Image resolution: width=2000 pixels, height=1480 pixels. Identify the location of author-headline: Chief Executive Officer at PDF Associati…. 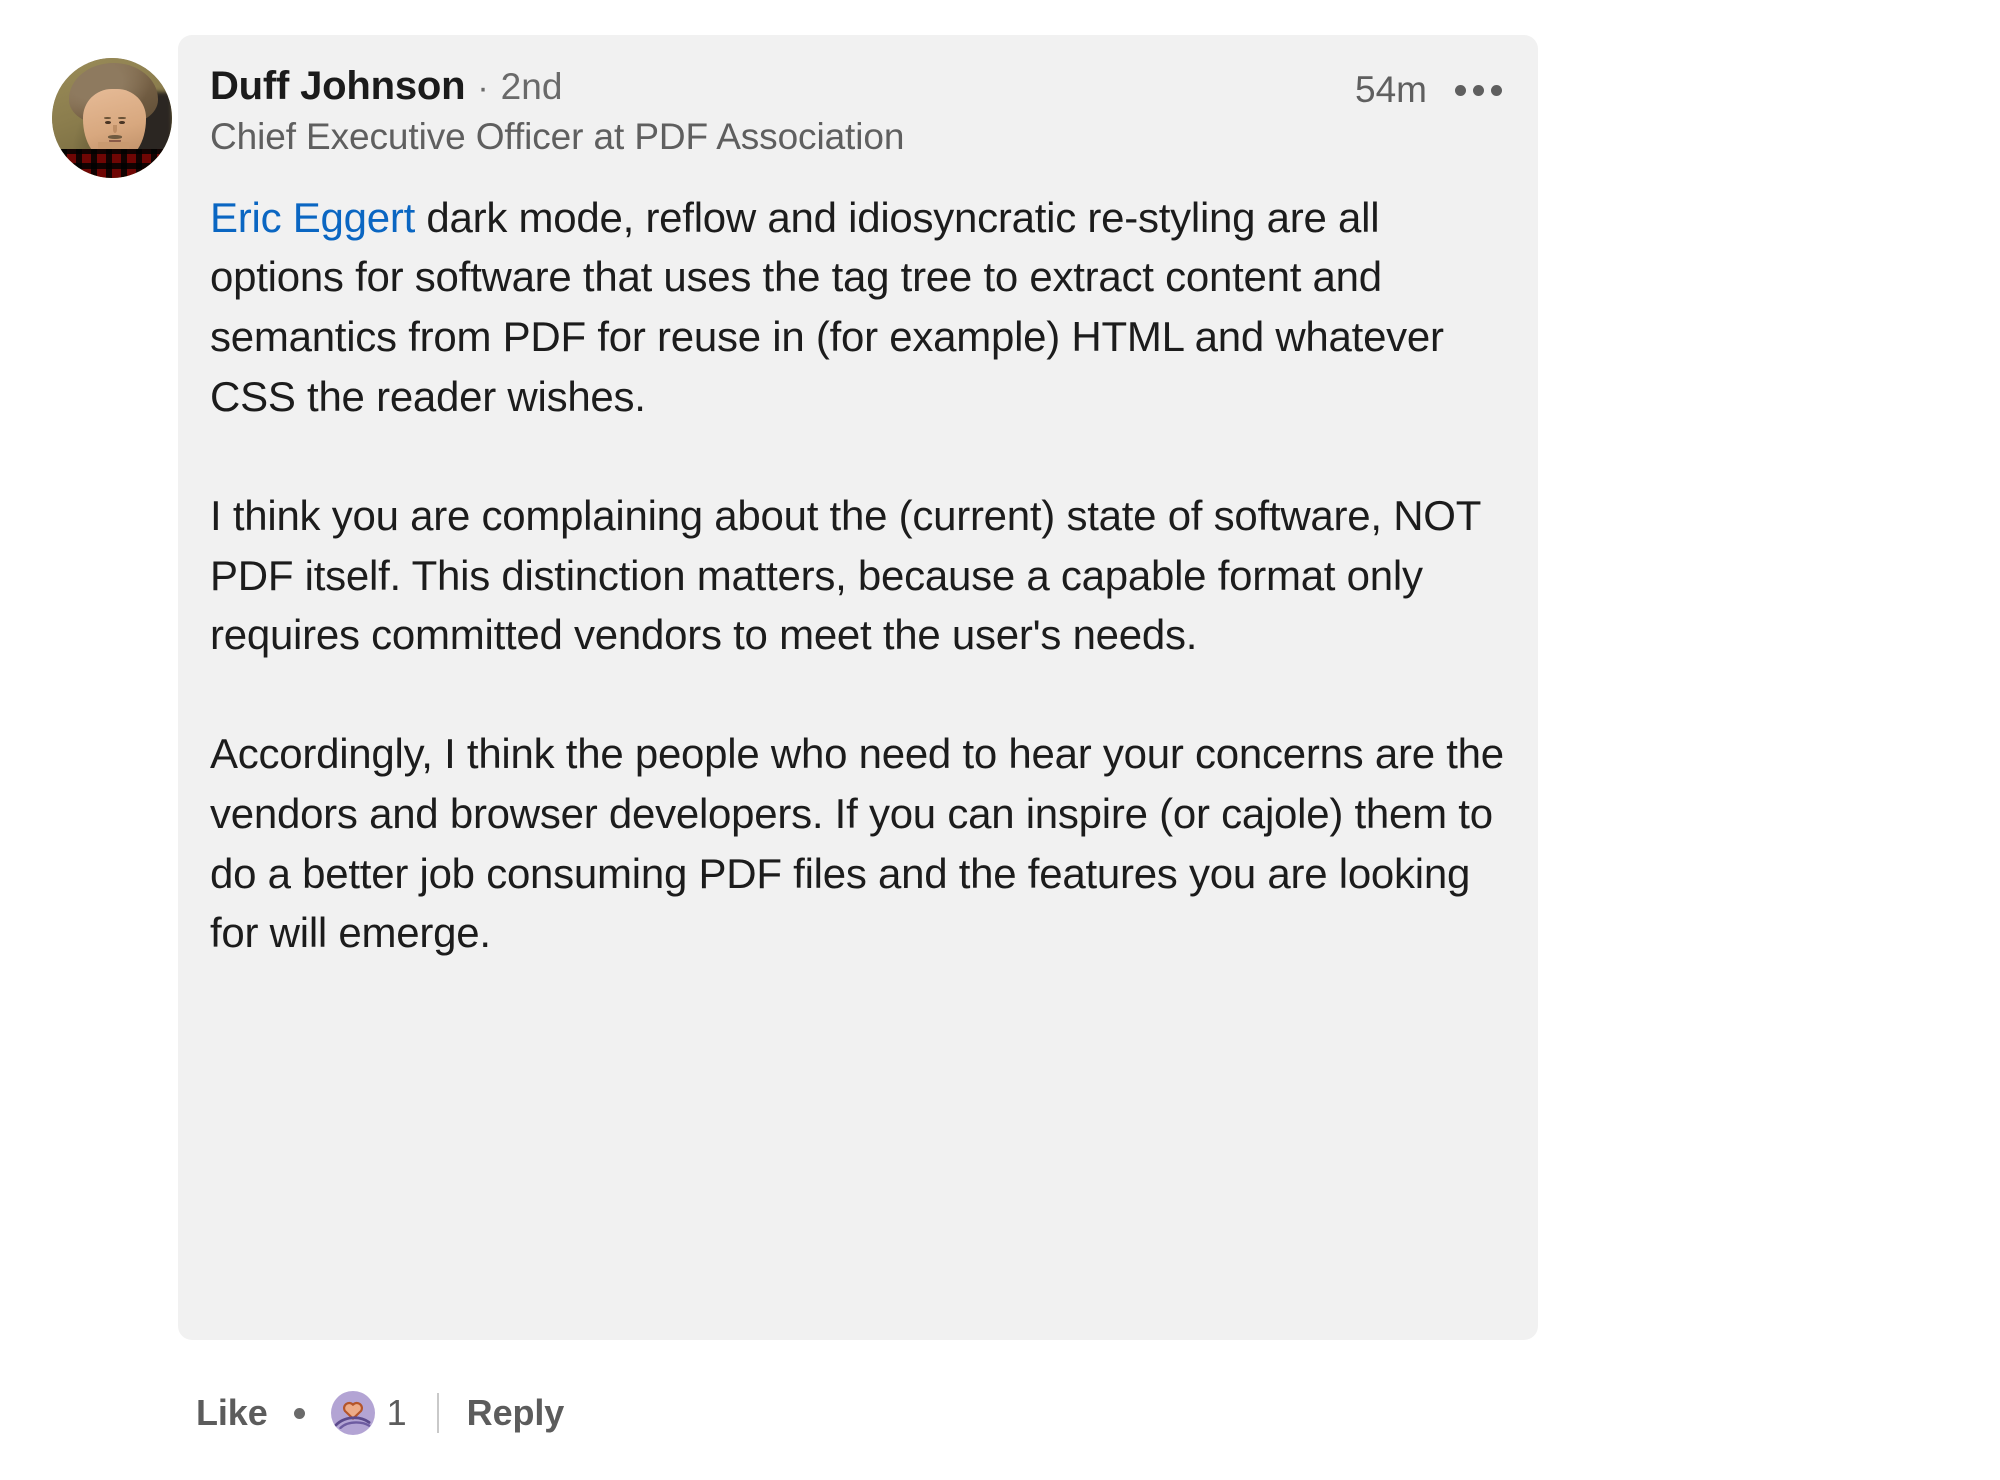
(557, 137).